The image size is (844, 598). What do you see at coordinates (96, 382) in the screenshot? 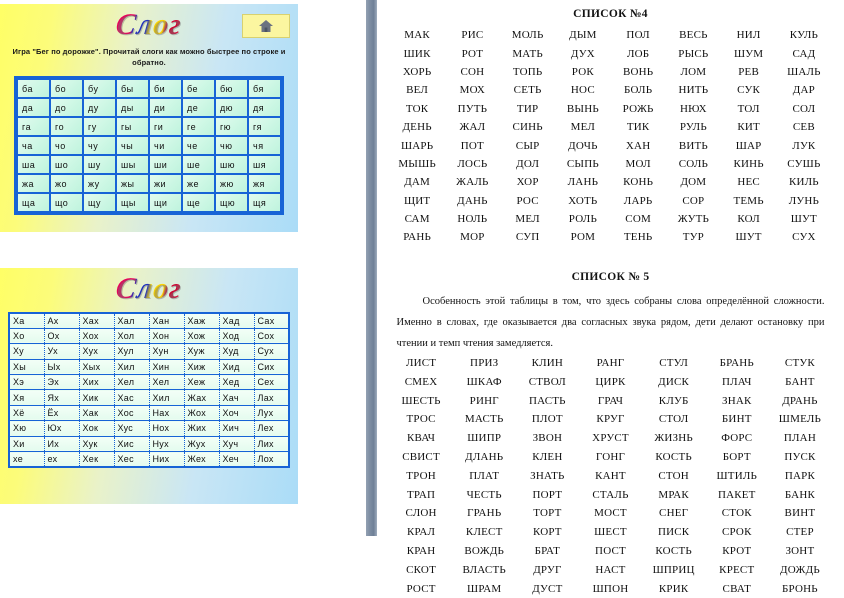
I see `x-syllable-cell: Хих` at bounding box center [96, 382].